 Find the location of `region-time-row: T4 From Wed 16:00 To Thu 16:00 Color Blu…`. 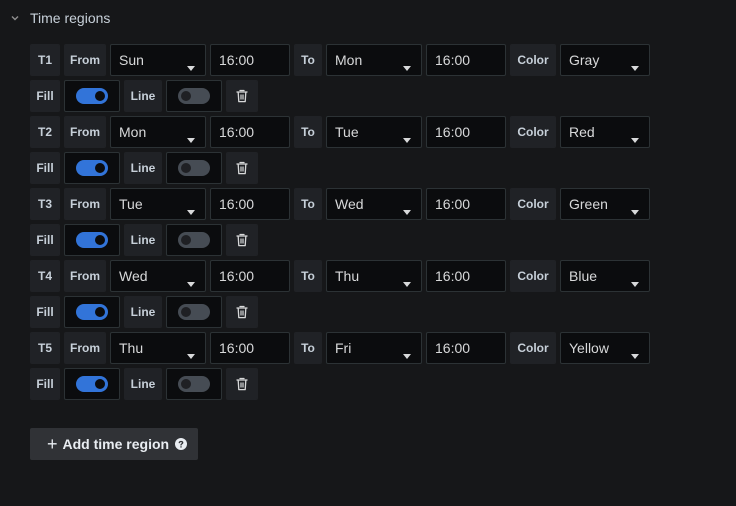

region-time-row: T4 From Wed 16:00 To Thu 16:00 Color Blu… is located at coordinates (350, 276).